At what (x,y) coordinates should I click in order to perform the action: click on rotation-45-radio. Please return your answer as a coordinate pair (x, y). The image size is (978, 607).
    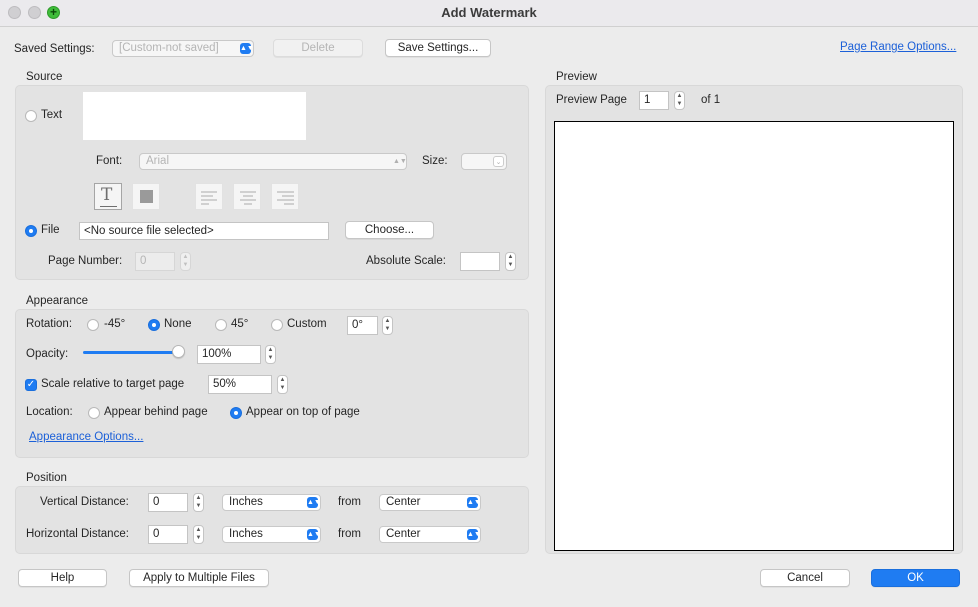
    Looking at the image, I should click on (221, 325).